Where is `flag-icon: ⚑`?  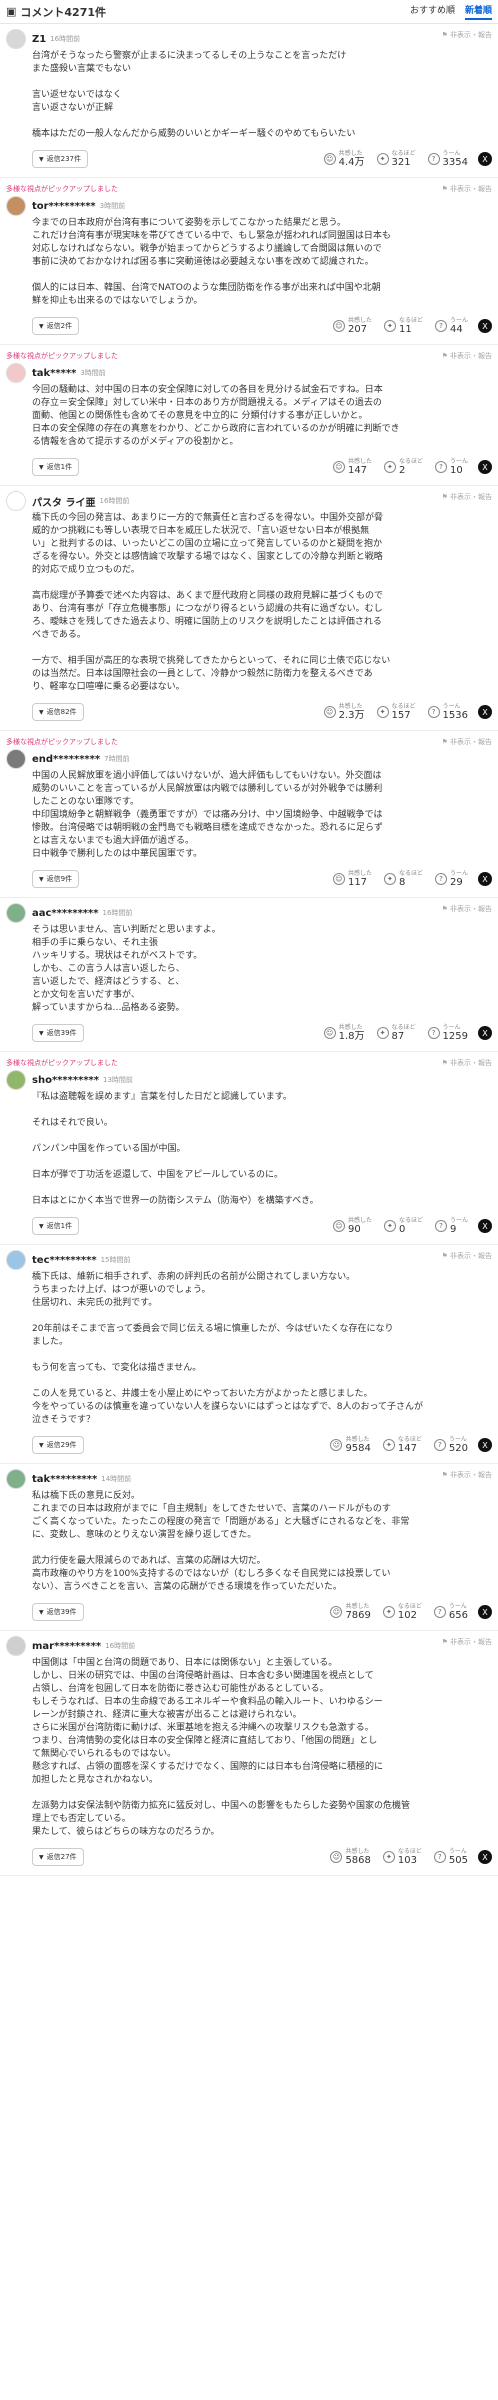
flag-icon: ⚑ is located at coordinates (445, 189).